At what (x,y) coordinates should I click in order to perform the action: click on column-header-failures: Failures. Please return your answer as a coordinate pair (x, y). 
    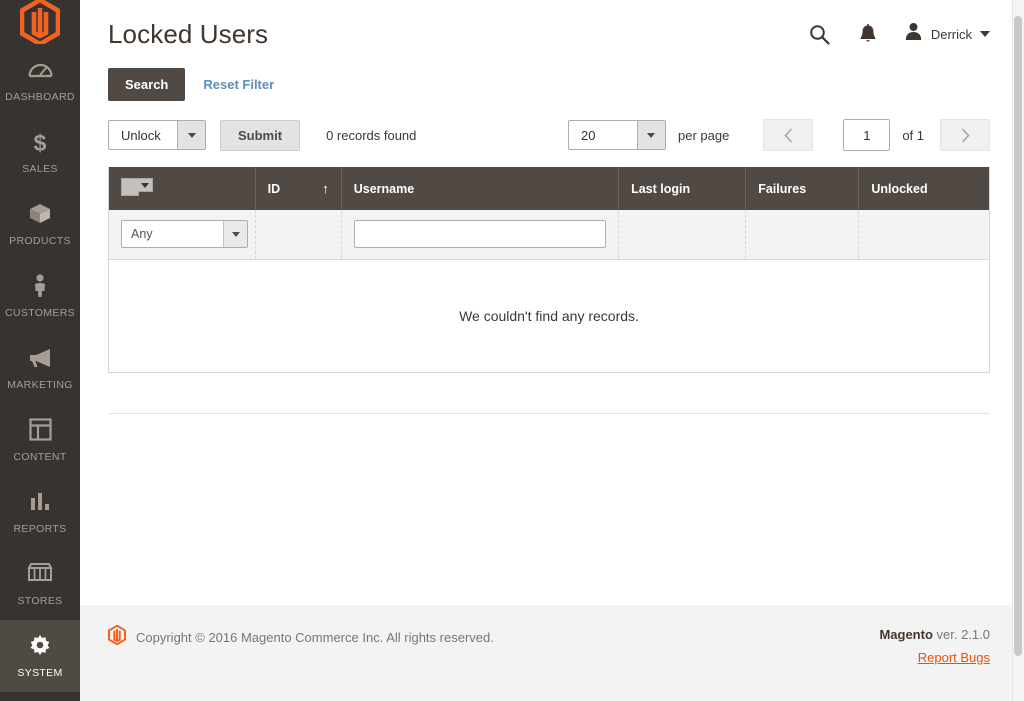
    Looking at the image, I should click on (802, 188).